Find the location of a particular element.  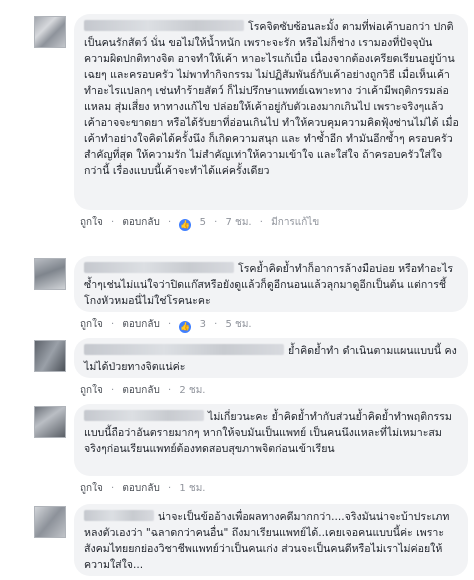

cropped-previous-comment is located at coordinates (93, 2).